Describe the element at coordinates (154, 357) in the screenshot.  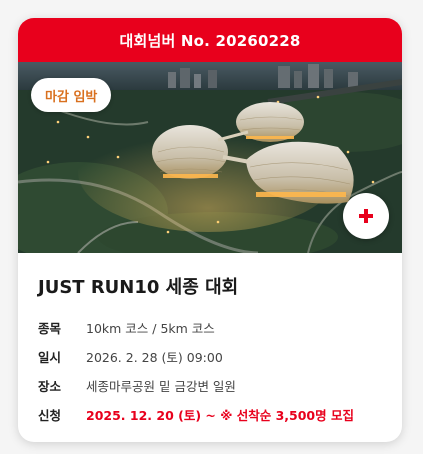
I see `detail-value: 2026. 2. 28 (토) 09:00` at that location.